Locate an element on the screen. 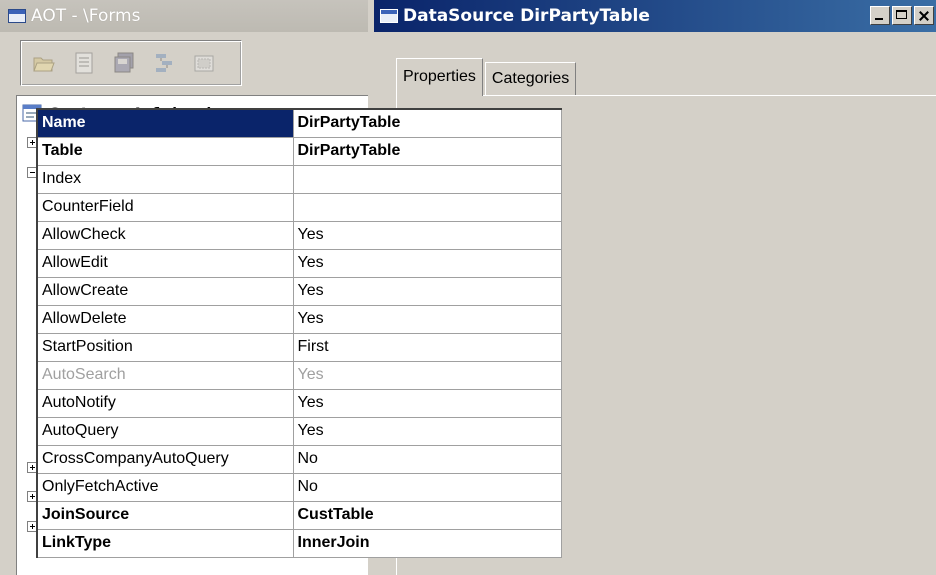  property-name: Table is located at coordinates (165, 151).